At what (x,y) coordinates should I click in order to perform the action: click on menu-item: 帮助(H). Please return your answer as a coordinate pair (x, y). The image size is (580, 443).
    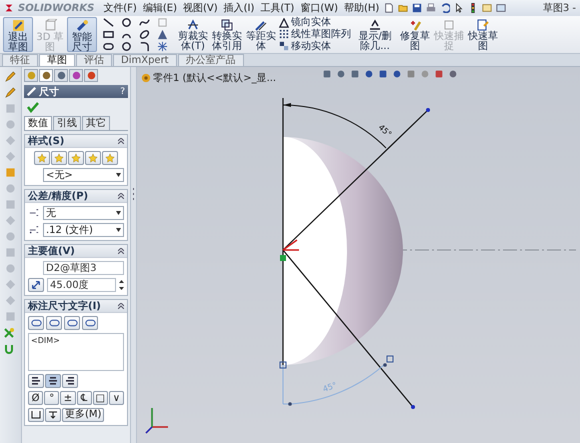
    Looking at the image, I should click on (361, 8).